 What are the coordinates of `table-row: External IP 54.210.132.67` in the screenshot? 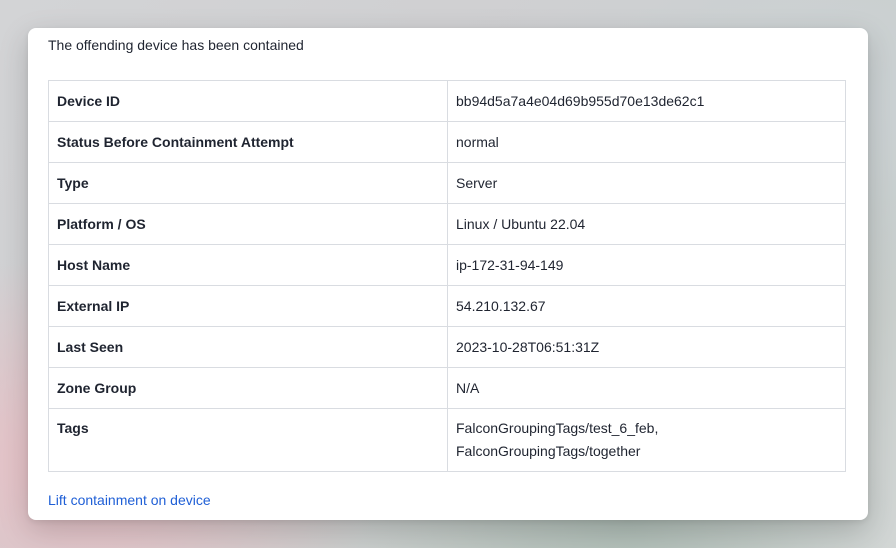 It's located at (447, 306).